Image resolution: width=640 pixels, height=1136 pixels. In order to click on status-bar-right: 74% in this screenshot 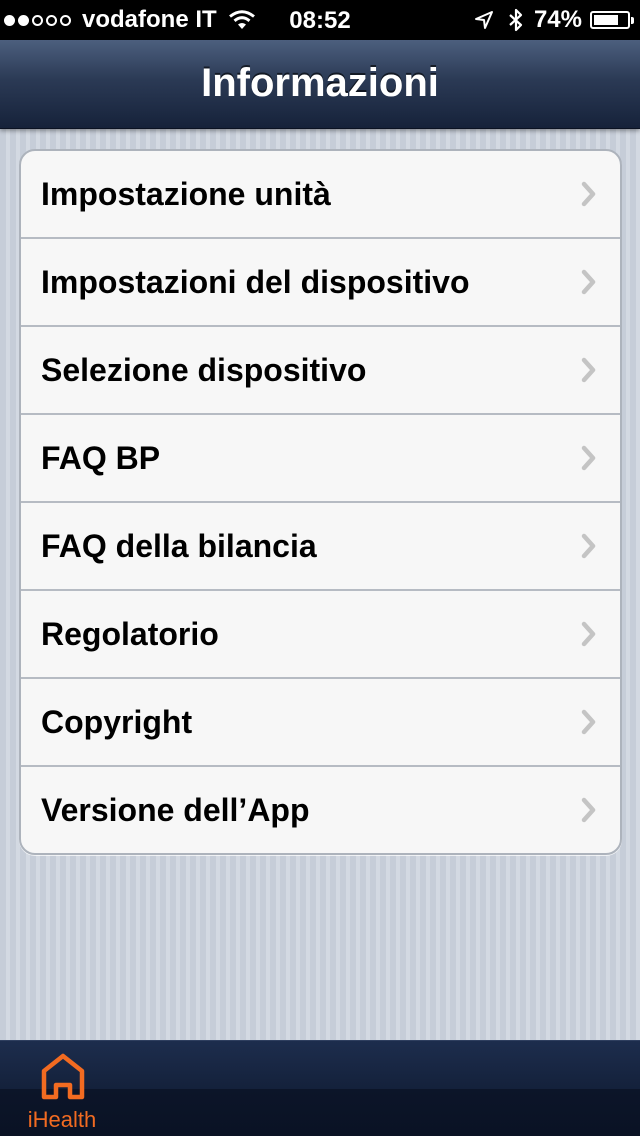, I will do `click(554, 20)`.